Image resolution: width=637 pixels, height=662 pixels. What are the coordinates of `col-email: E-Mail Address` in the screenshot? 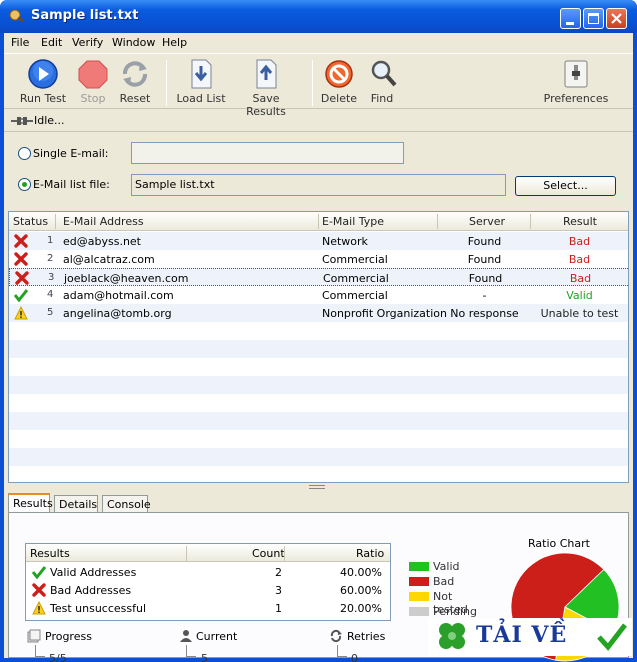 It's located at (103, 221).